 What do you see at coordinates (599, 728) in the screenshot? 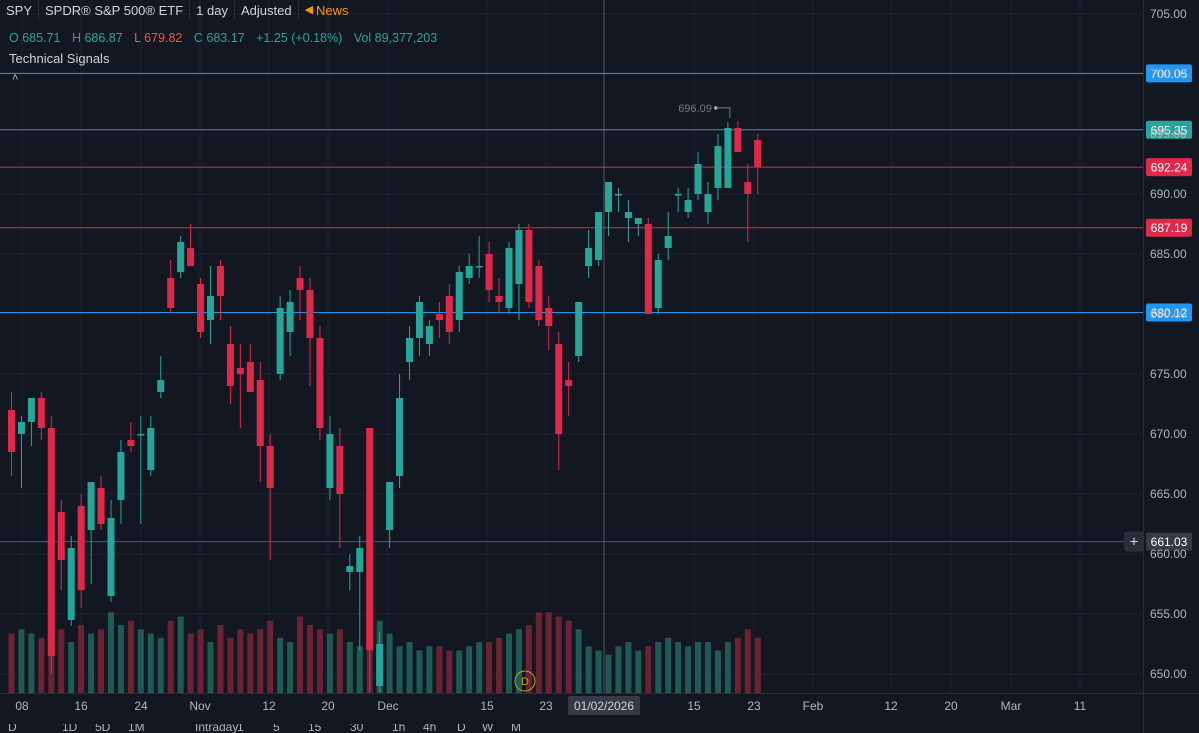
I see `bottom-toolbar: D 1D 5D 1M Intraday 1 5 15 30 1h 4h D W M` at bounding box center [599, 728].